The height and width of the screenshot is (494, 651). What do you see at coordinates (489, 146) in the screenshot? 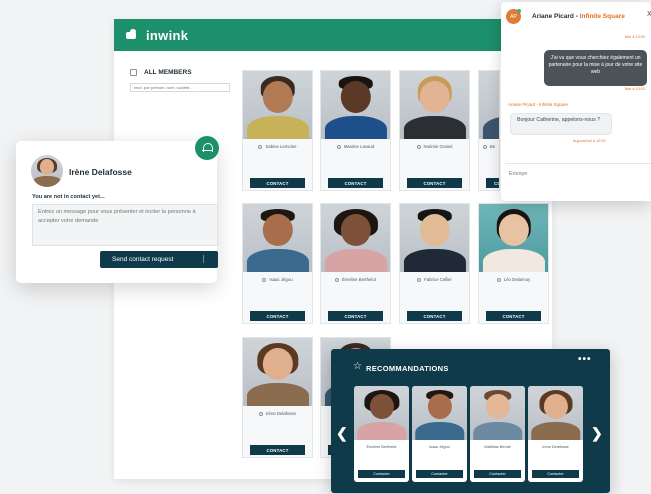
I see `member-name: Be` at bounding box center [489, 146].